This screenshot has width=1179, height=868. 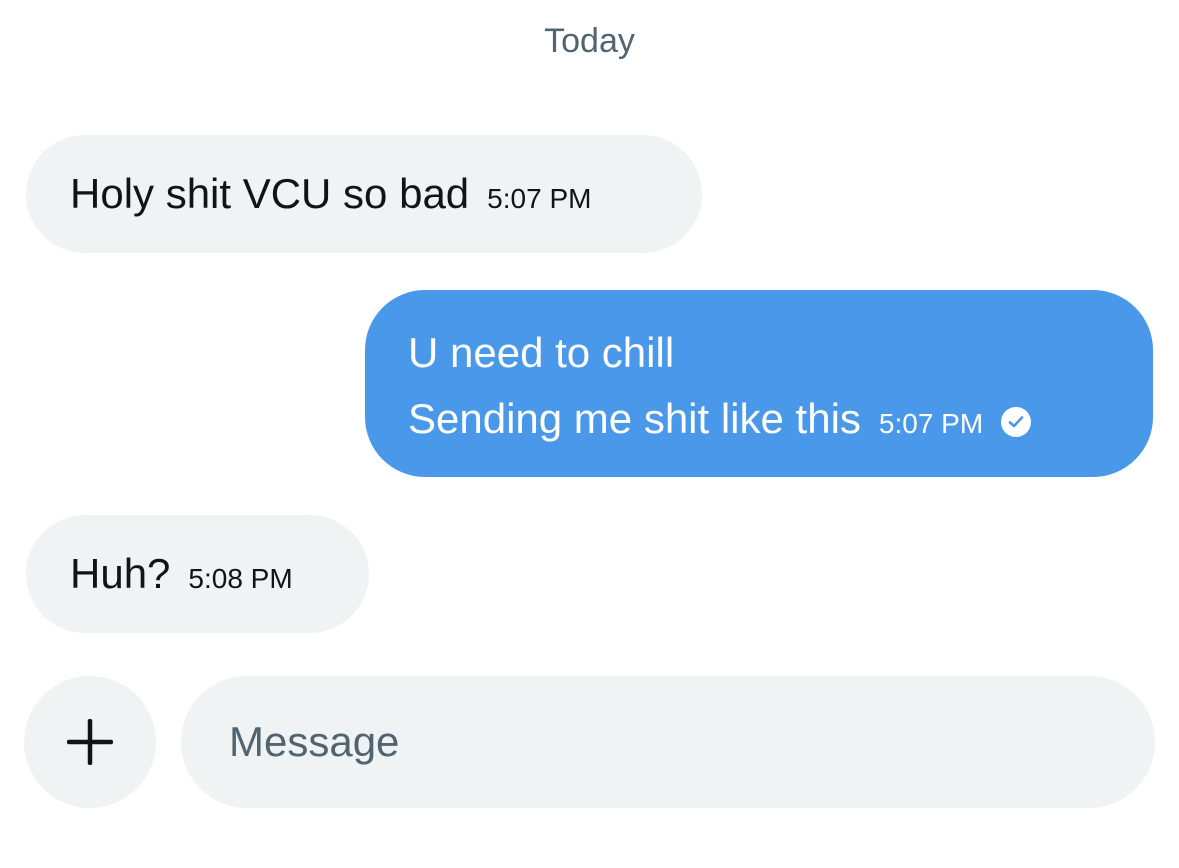 I want to click on message-text: Sending me shit like this, so click(x=634, y=418).